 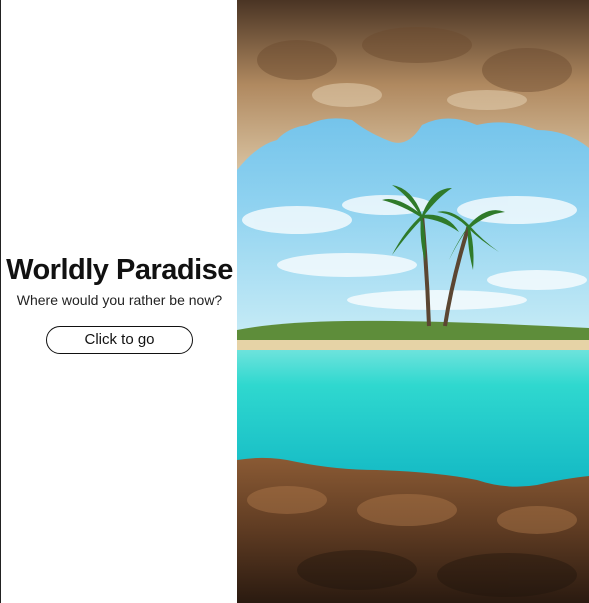 What do you see at coordinates (413, 345) in the screenshot?
I see `island-beach` at bounding box center [413, 345].